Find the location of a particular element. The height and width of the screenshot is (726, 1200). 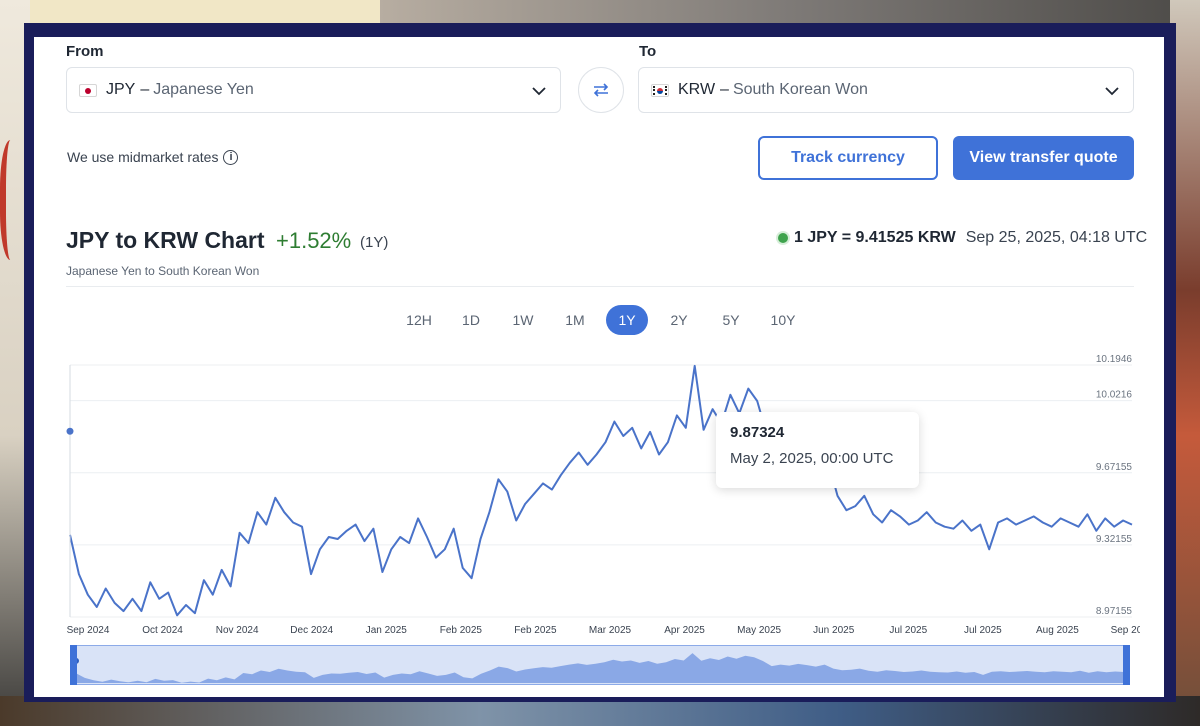

period-button-2y: 2Y is located at coordinates (679, 320).